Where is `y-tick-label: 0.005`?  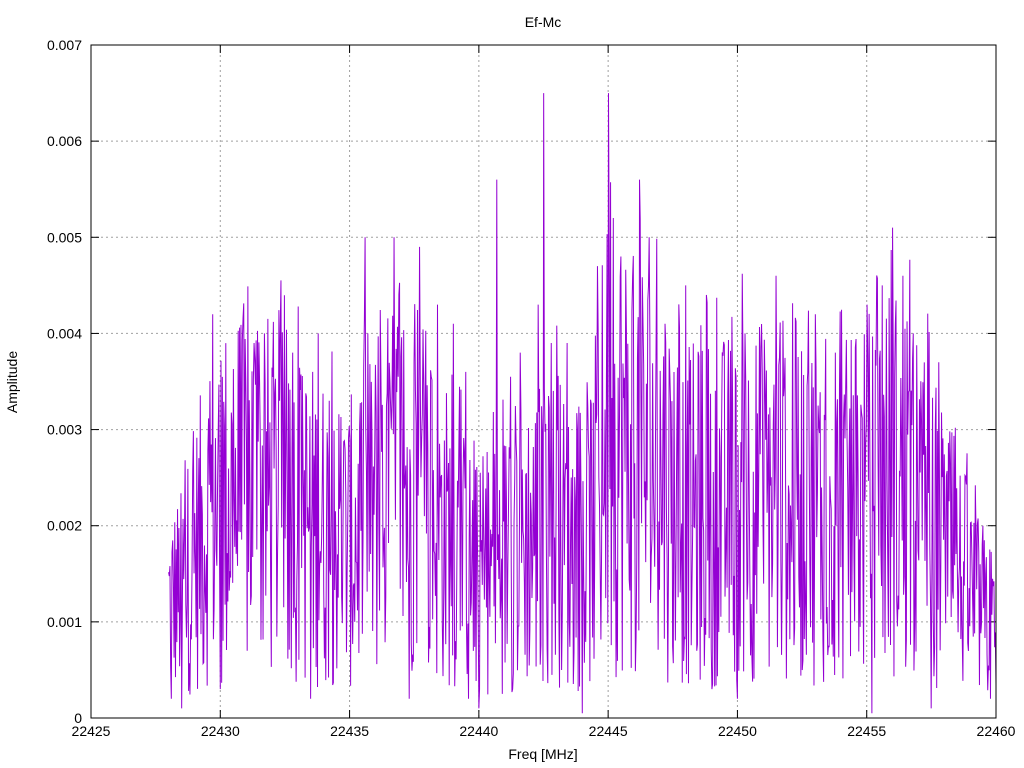
y-tick-label: 0.005 is located at coordinates (64, 237).